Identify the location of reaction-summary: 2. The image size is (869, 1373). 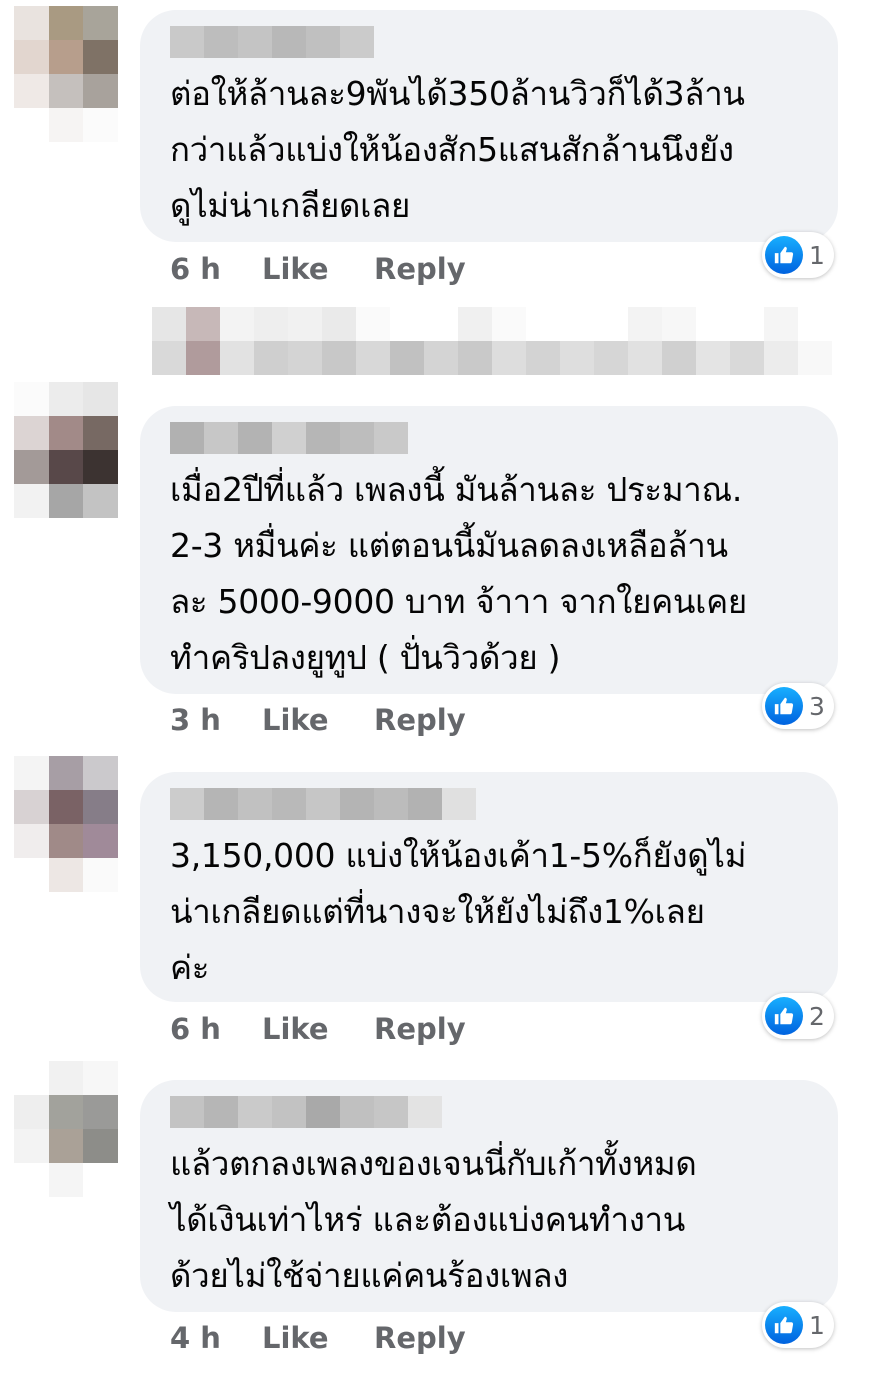
(798, 1016).